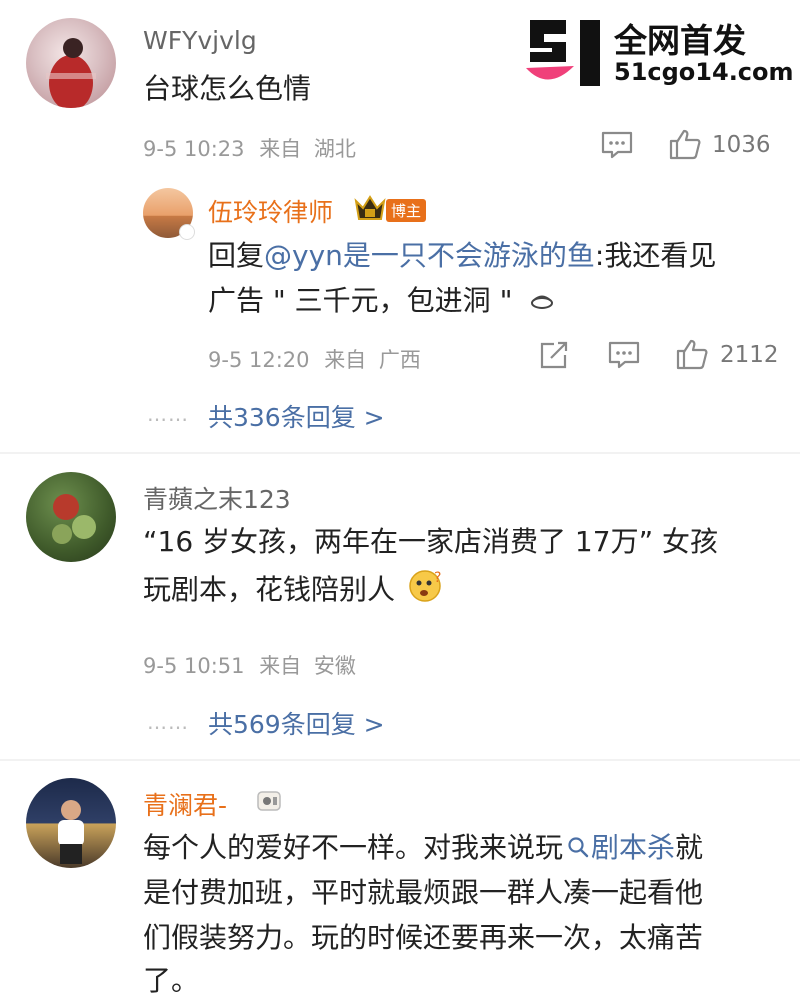 The width and height of the screenshot is (800, 1002). I want to click on watermark-headline: 全网首发, so click(680, 40).